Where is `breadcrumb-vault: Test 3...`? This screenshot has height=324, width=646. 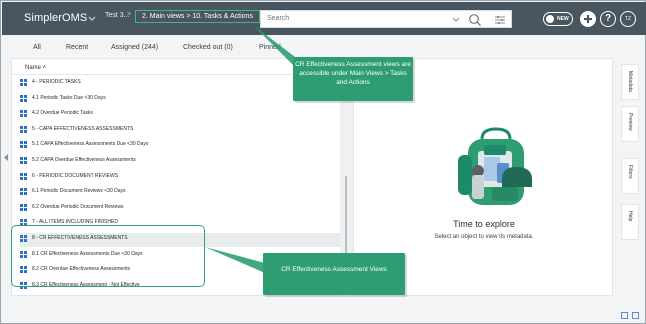 breadcrumb-vault: Test 3... is located at coordinates (117, 15).